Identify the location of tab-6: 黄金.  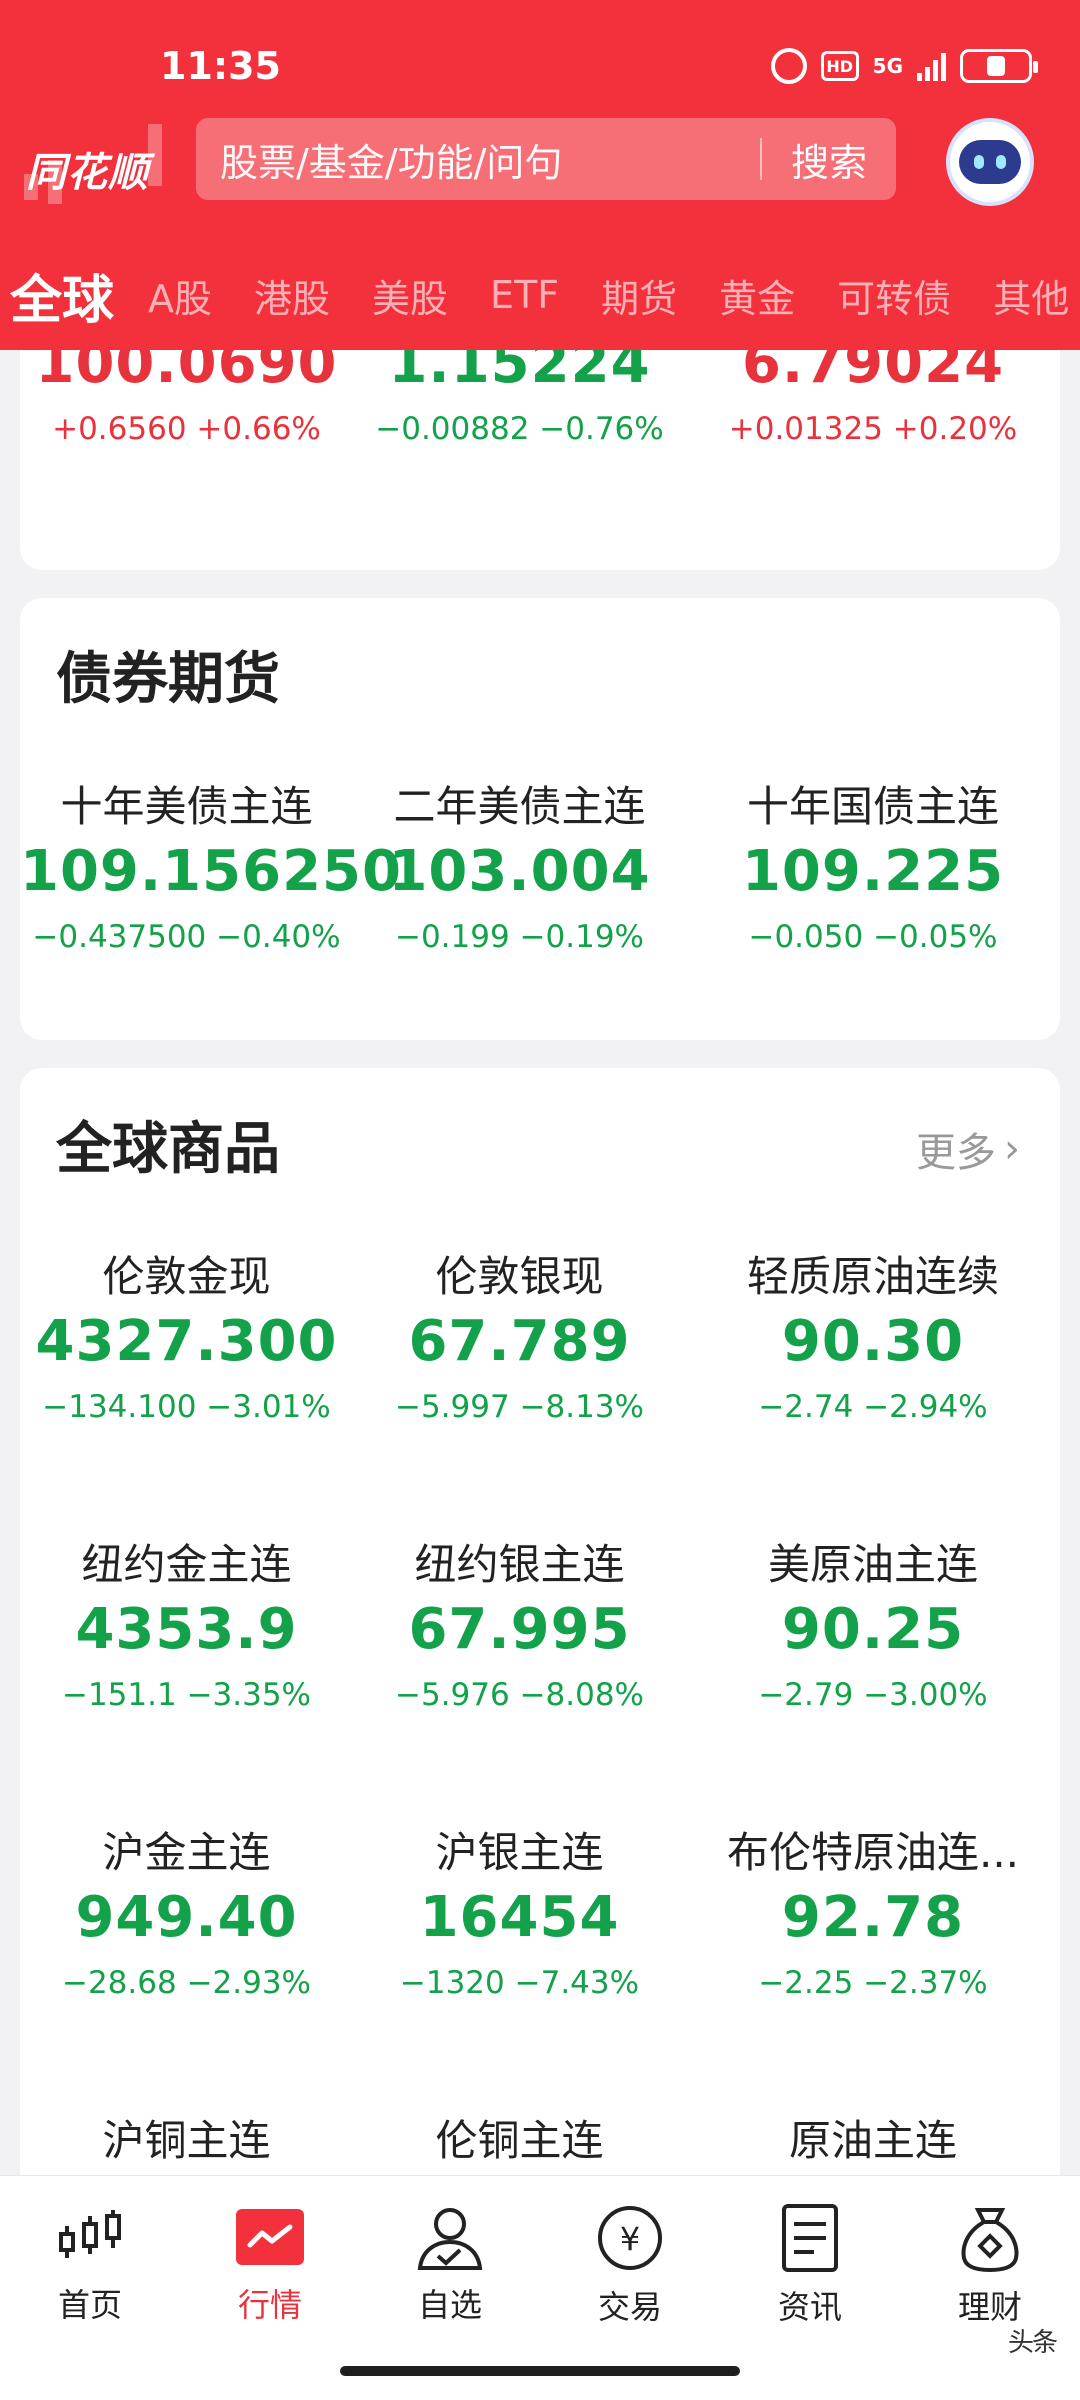
(757, 295).